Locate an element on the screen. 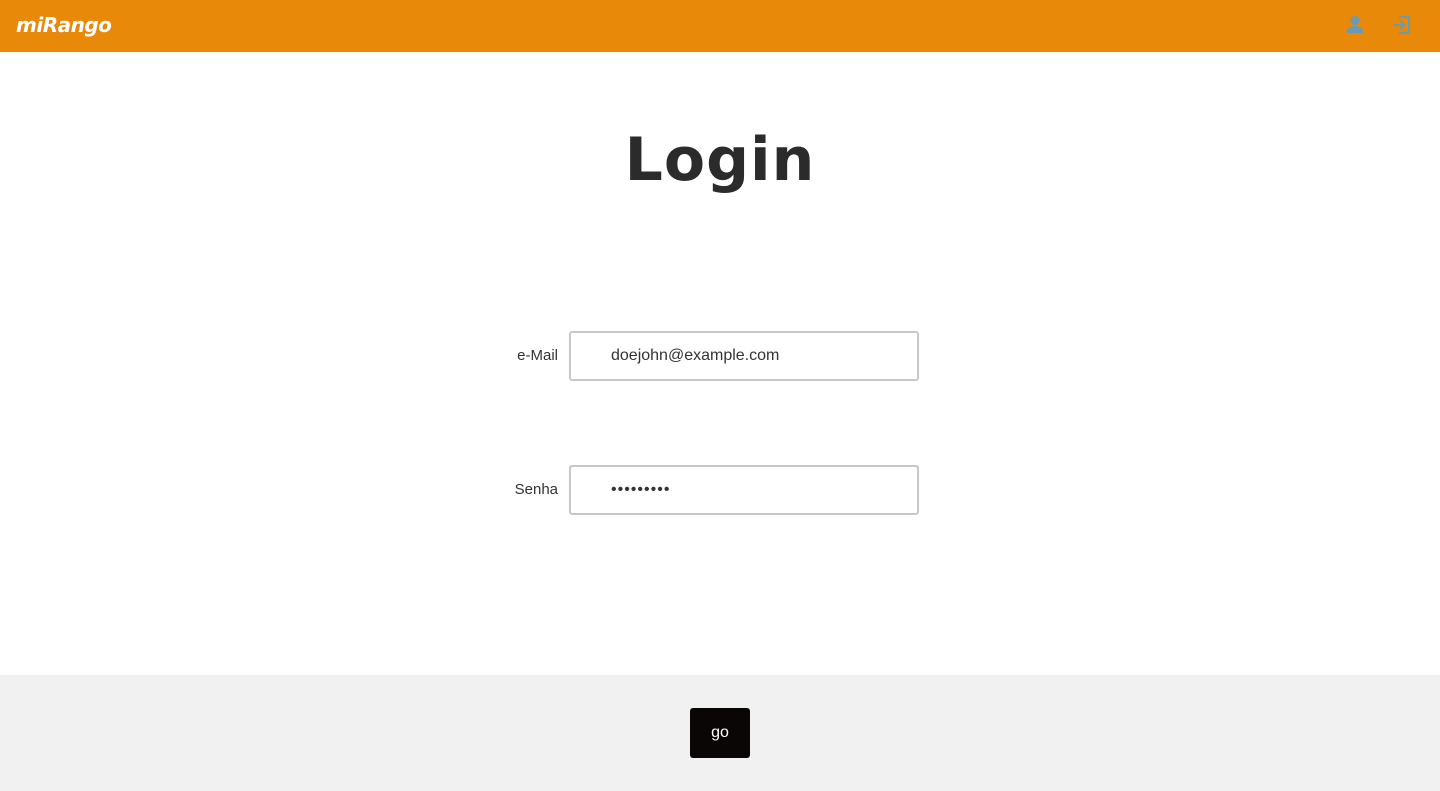 This screenshot has width=1440, height=791. email-field is located at coordinates (744, 356).